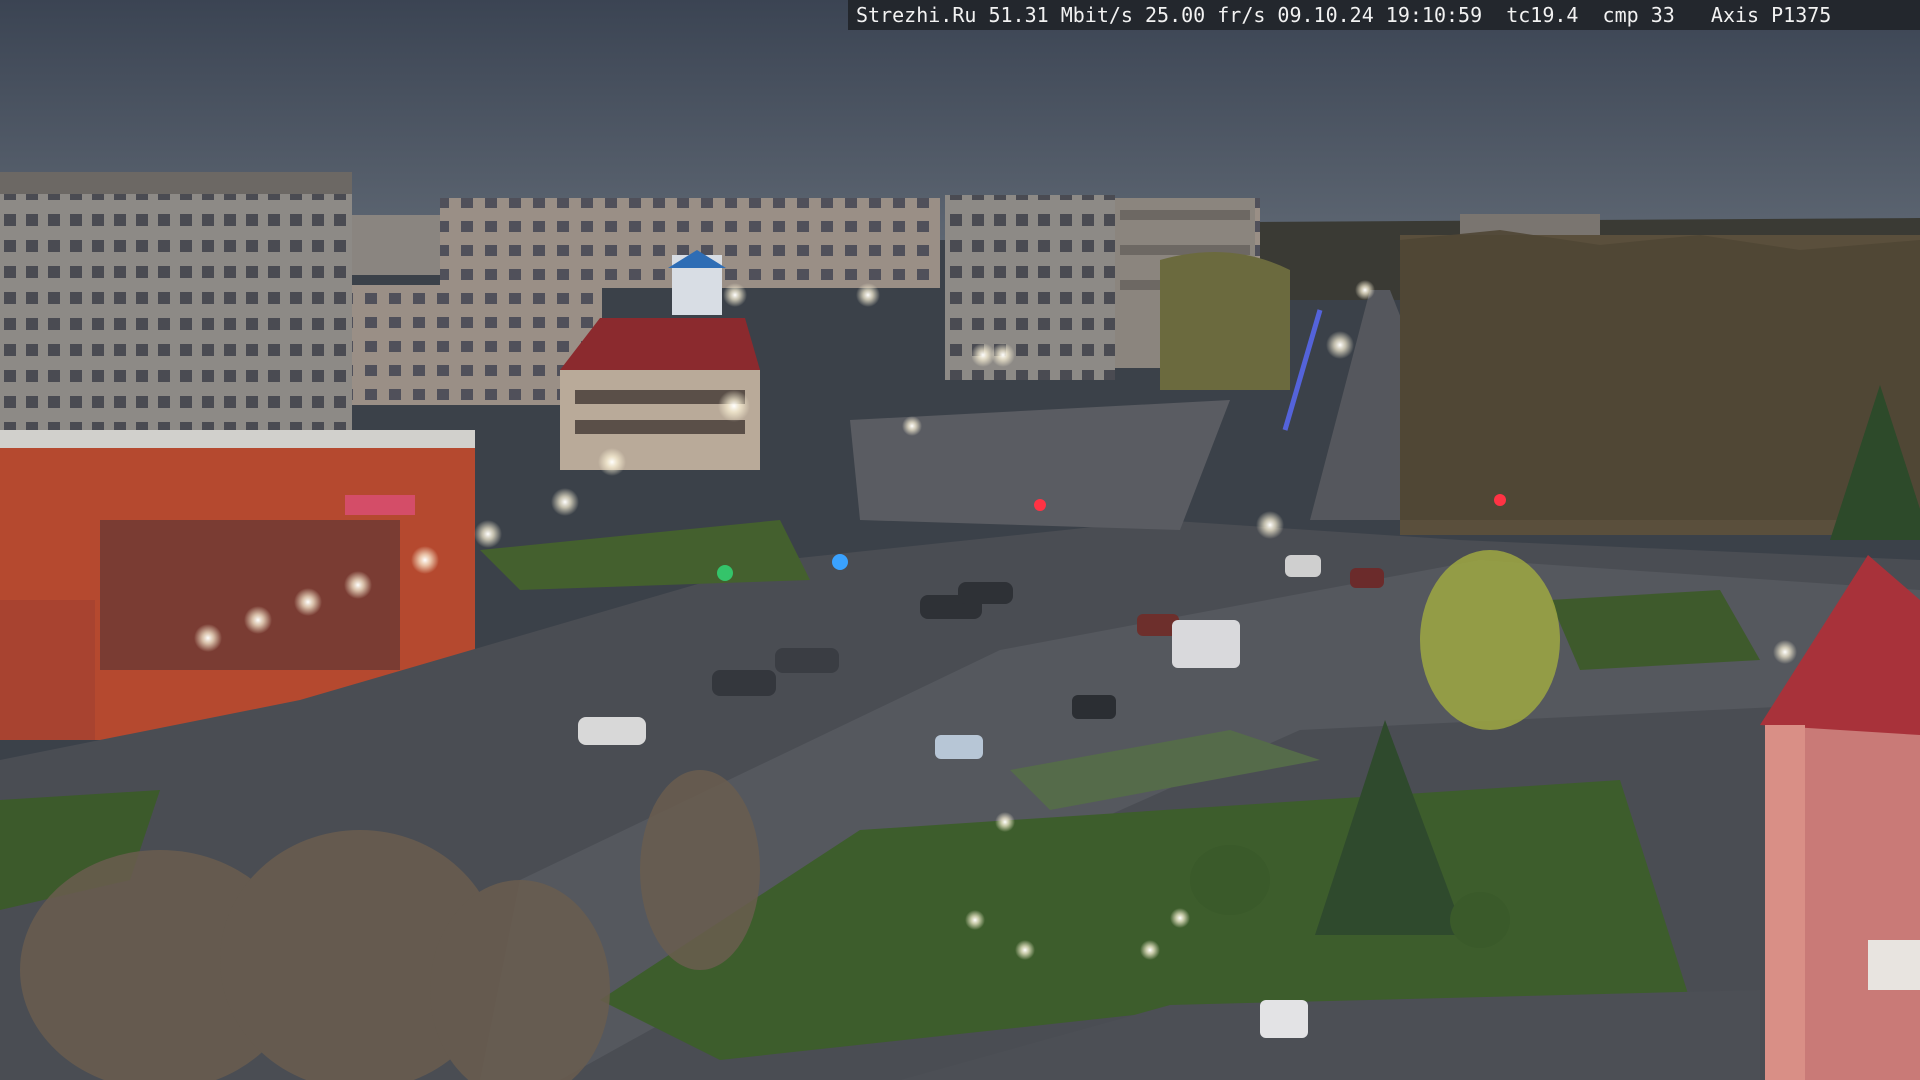  Describe the element at coordinates (1225, 321) in the screenshot. I see `central-trees` at that location.